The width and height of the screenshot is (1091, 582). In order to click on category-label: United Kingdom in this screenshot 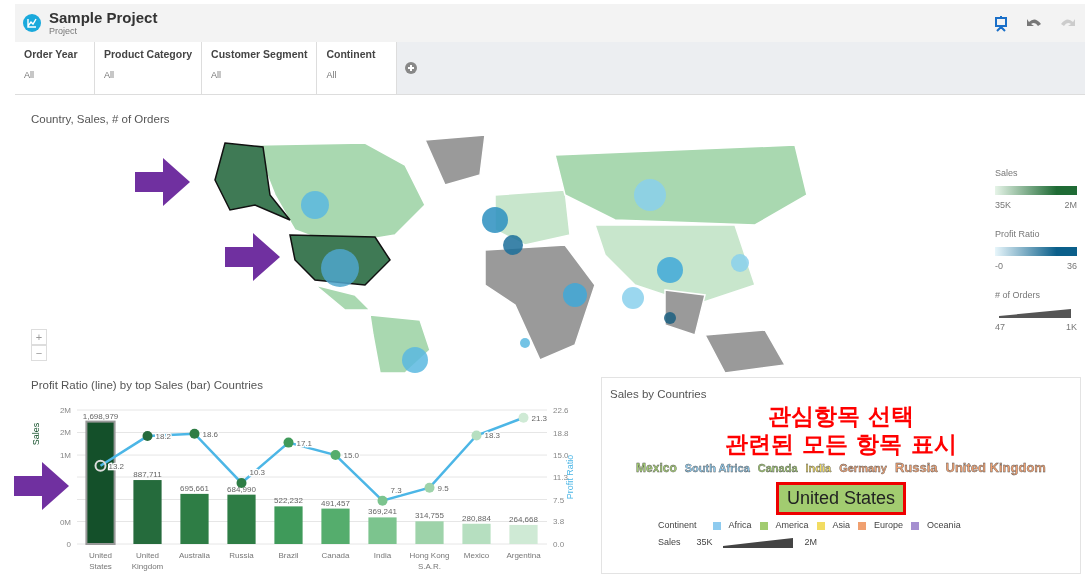, I will do `click(147, 561)`.